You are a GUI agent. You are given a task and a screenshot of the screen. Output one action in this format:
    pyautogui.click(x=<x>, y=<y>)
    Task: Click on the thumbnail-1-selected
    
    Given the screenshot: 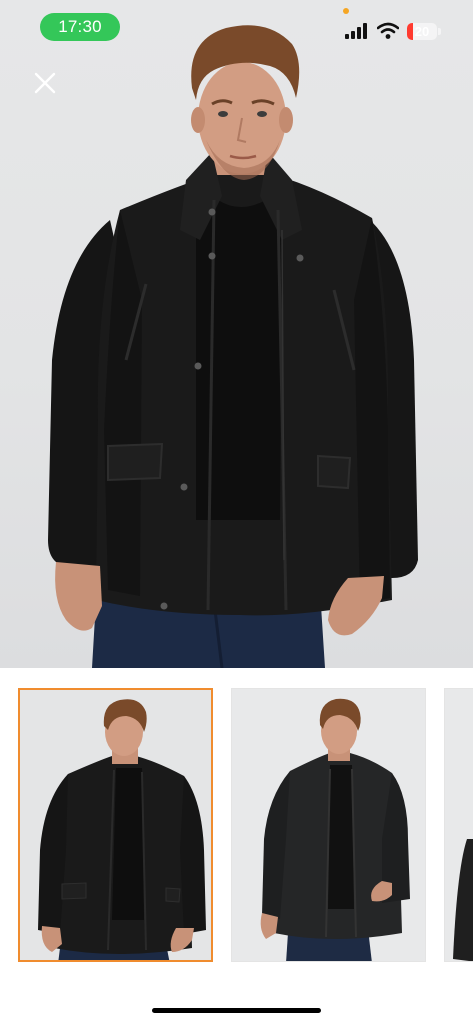 What is the action you would take?
    pyautogui.click(x=115, y=825)
    